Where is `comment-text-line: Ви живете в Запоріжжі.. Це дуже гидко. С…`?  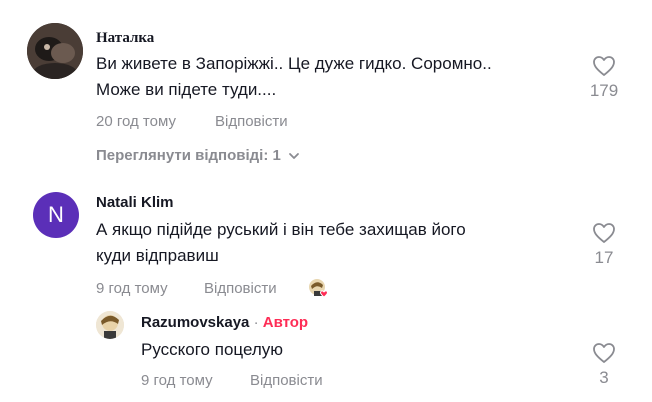 comment-text-line: Ви живете в Запоріжжі.. Це дуже гидко. С… is located at coordinates (294, 63).